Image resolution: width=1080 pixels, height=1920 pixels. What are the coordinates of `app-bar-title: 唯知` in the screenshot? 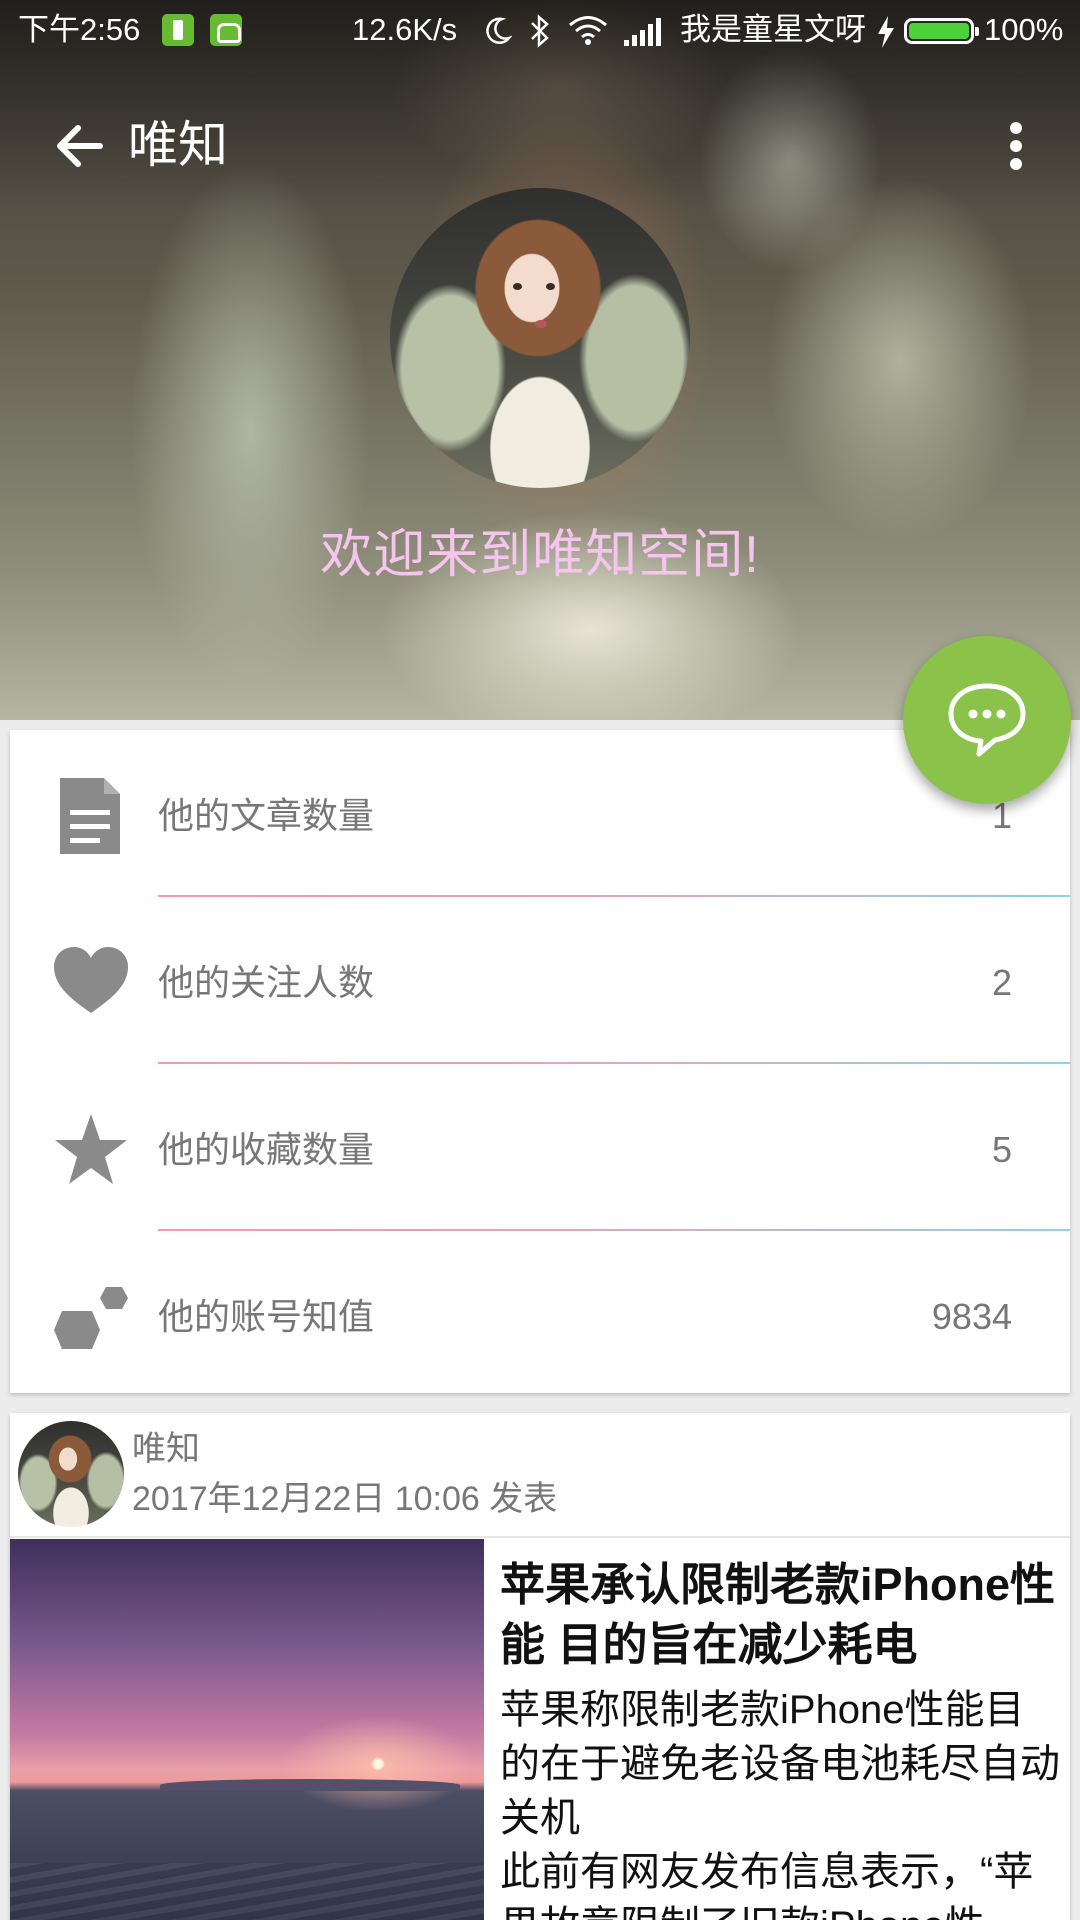 It's located at (178, 145).